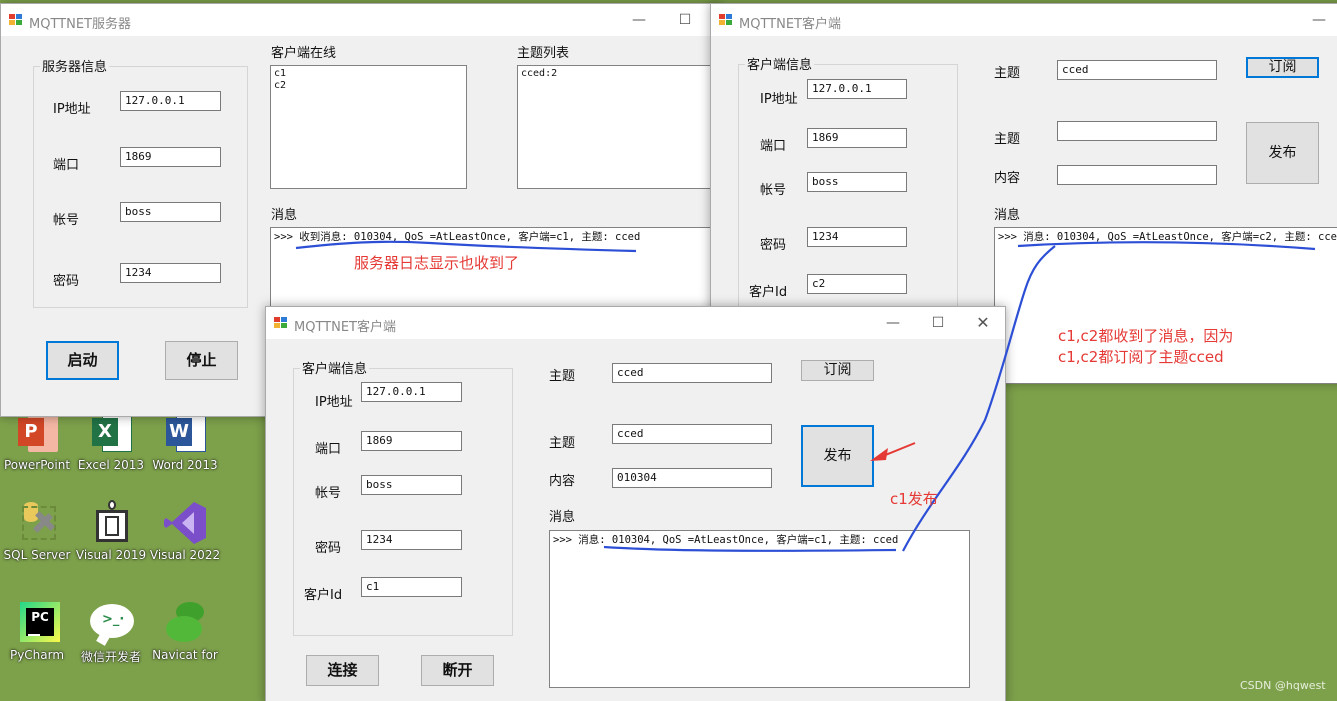  What do you see at coordinates (37, 655) in the screenshot?
I see `desktop-icon-label: PyCharm` at bounding box center [37, 655].